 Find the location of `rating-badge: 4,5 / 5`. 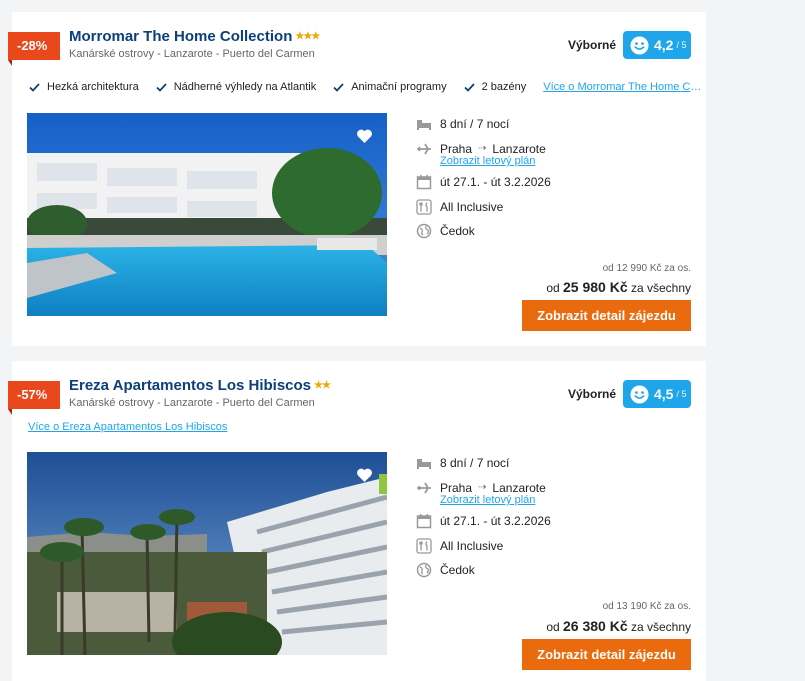

rating-badge: 4,5 / 5 is located at coordinates (657, 394).